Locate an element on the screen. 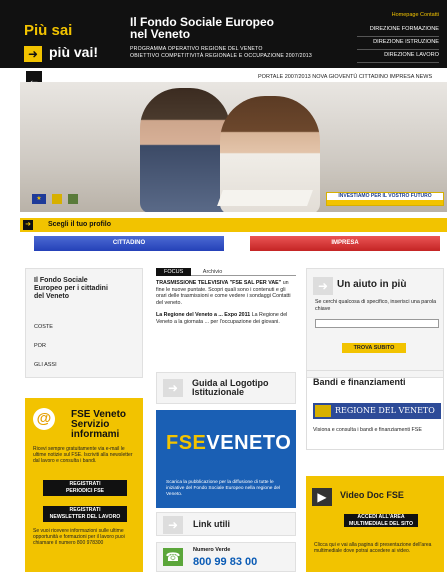 The image size is (447, 572). at-sign-icon: @ is located at coordinates (44, 419).